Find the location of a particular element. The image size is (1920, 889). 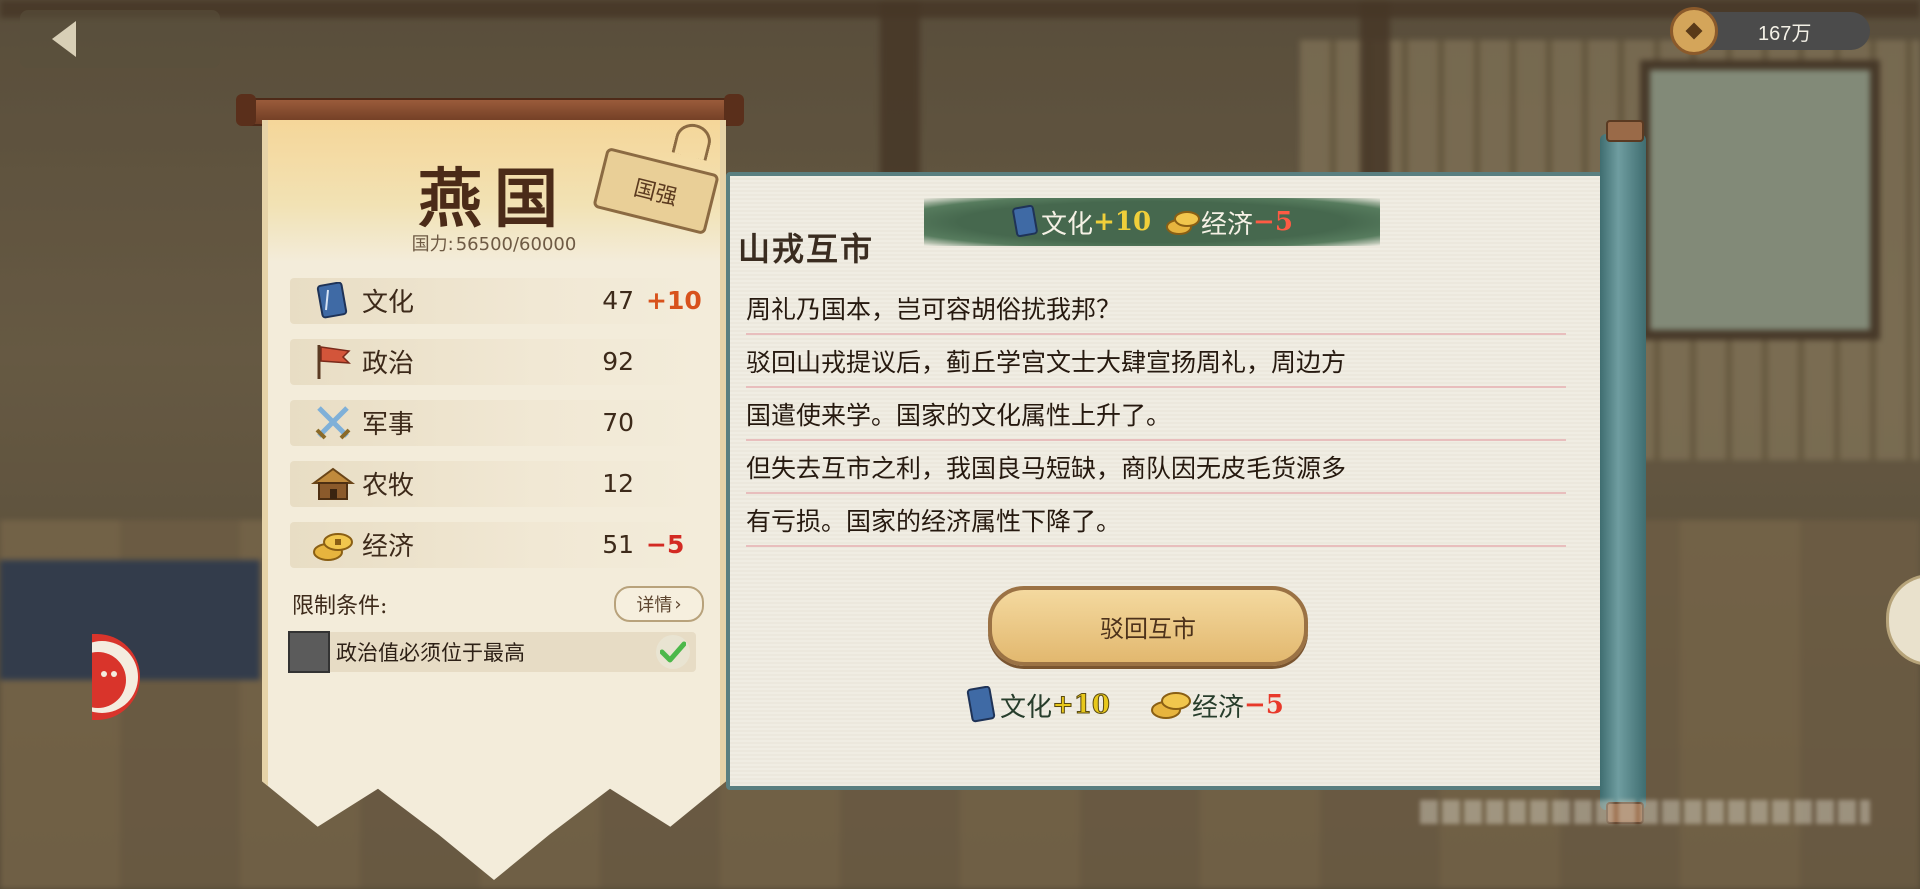

farmhouse-icon is located at coordinates (333, 484).